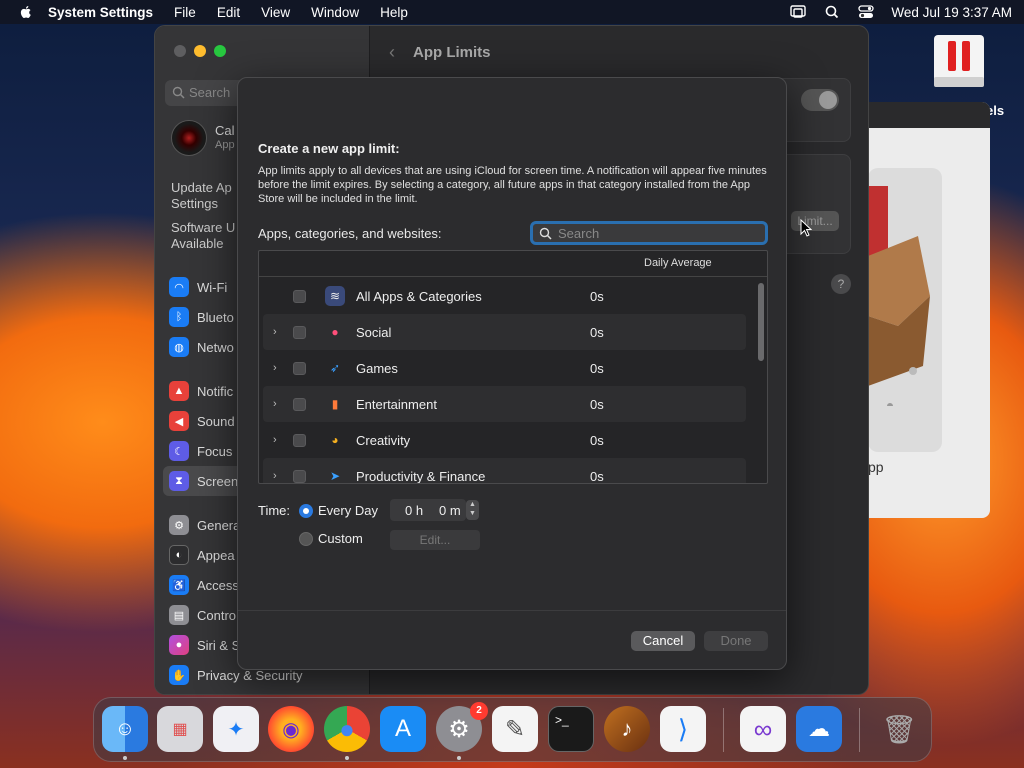 Image resolution: width=1024 pixels, height=768 pixels. Describe the element at coordinates (419, 296) in the screenshot. I see `row-name: All Apps & Categories` at that location.